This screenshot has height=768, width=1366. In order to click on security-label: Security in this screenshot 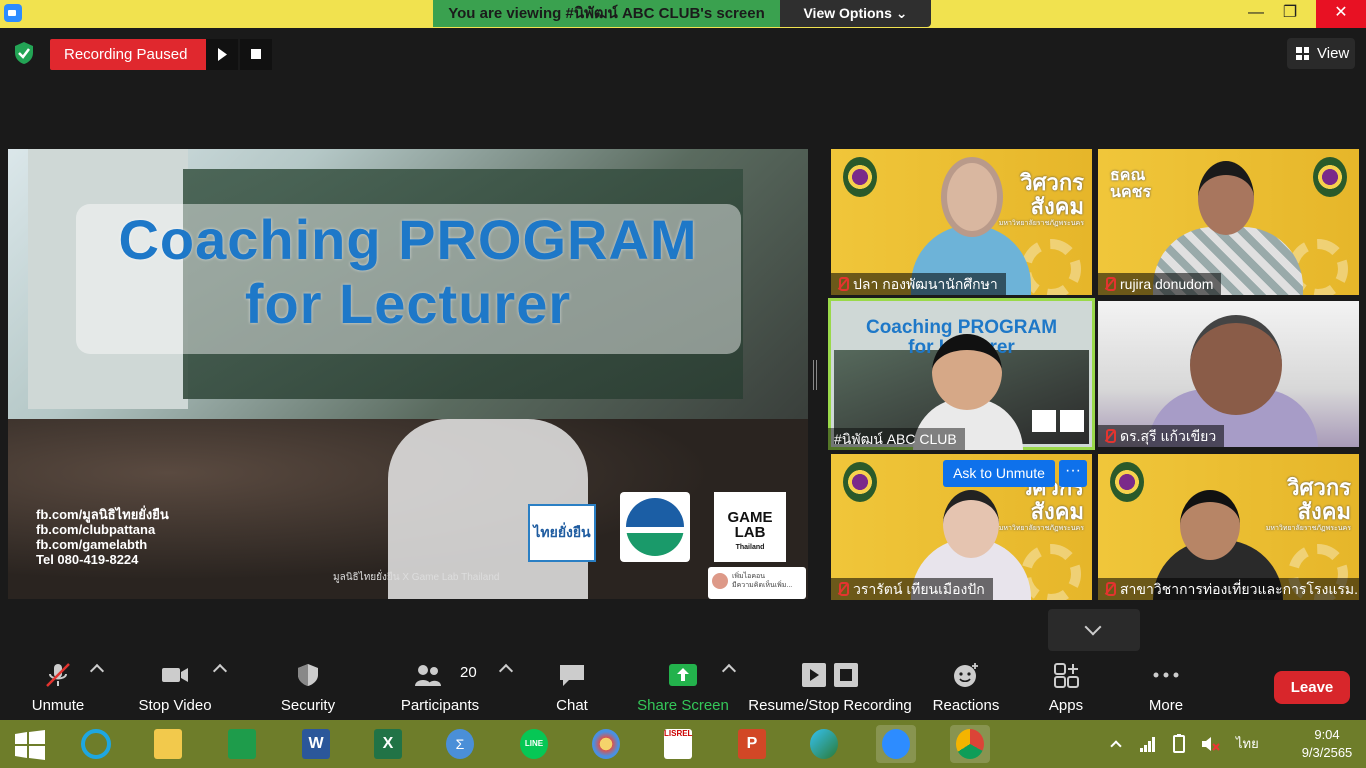, I will do `click(308, 705)`.